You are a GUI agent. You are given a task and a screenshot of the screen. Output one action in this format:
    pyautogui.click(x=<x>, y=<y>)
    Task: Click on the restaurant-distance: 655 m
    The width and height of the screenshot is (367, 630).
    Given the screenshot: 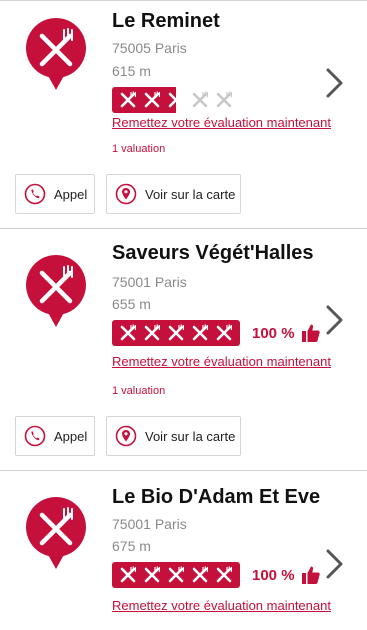 What is the action you would take?
    pyautogui.click(x=131, y=304)
    